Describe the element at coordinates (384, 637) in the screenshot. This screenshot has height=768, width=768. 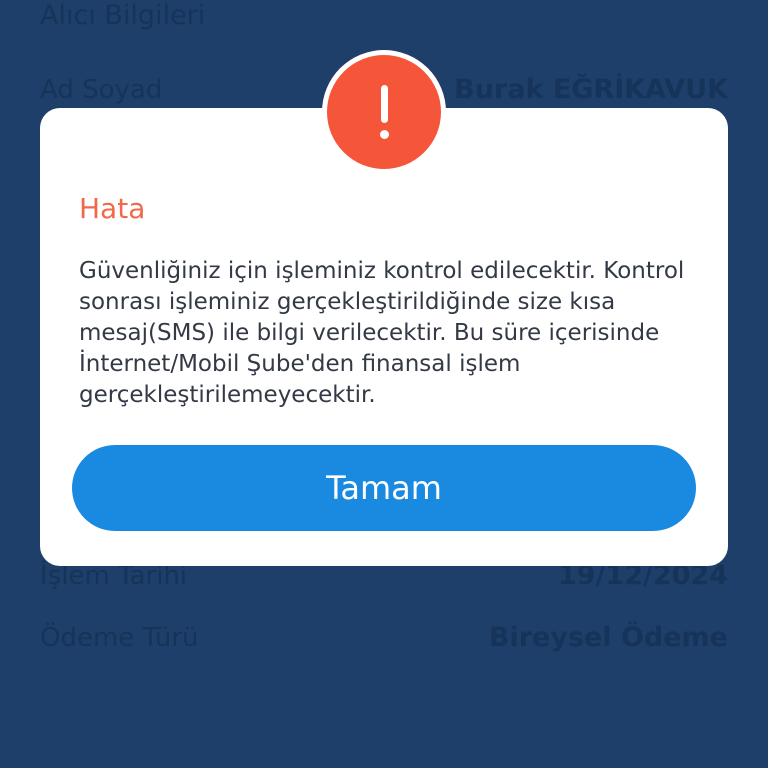
I see `info-row-payment-type: Ödeme Türü Bireysel Ödeme` at that location.